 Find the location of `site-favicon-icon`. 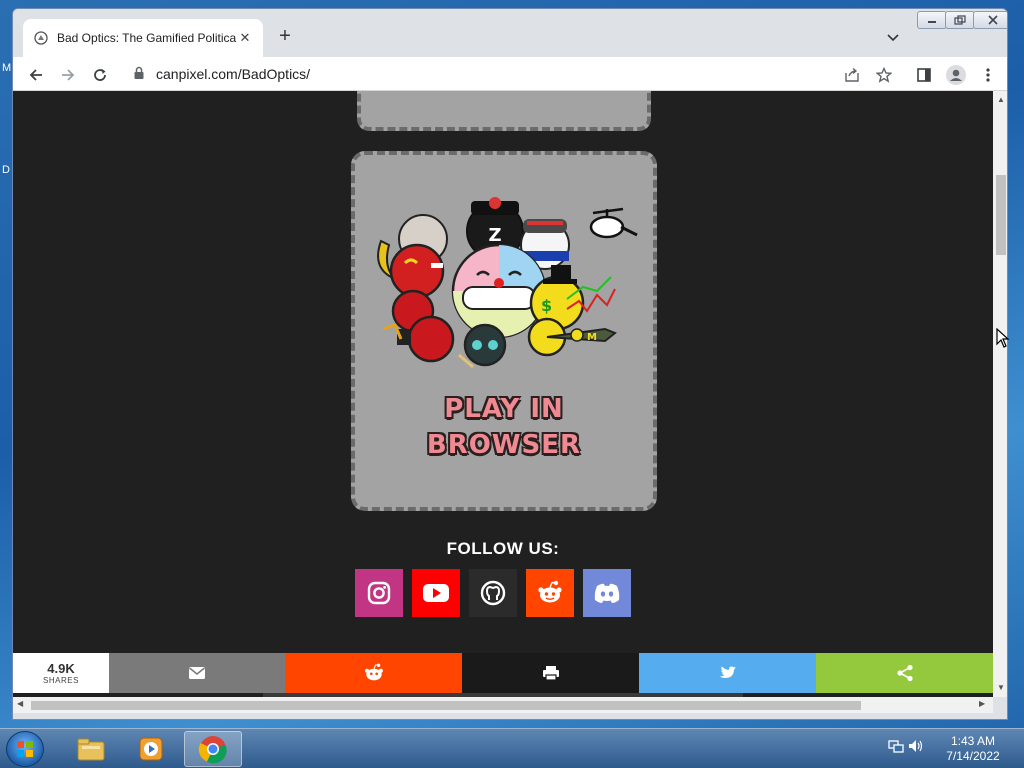

site-favicon-icon is located at coordinates (41, 38).